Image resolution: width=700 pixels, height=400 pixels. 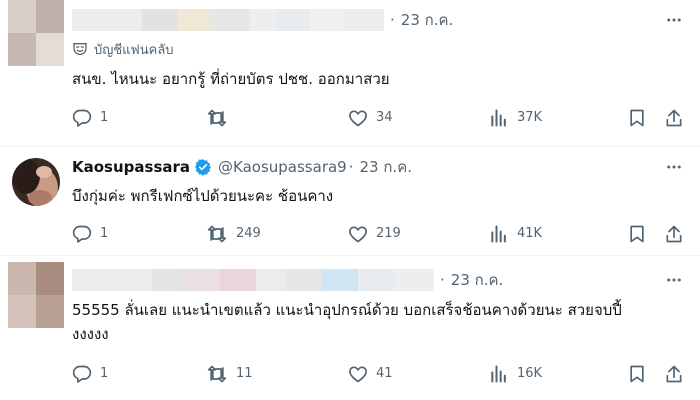 I want to click on views-count: 37K, so click(x=530, y=117).